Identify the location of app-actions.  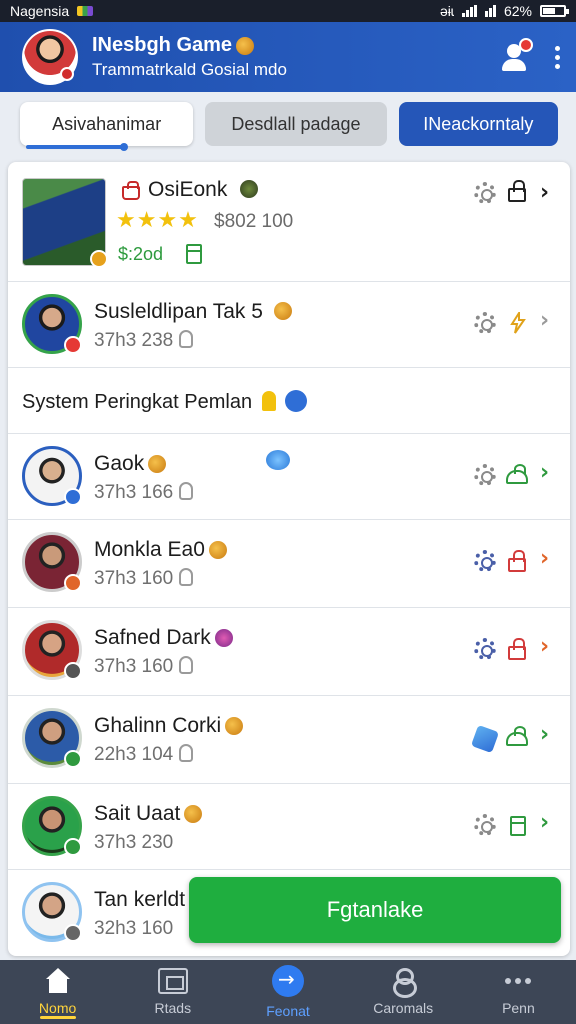
(529, 55).